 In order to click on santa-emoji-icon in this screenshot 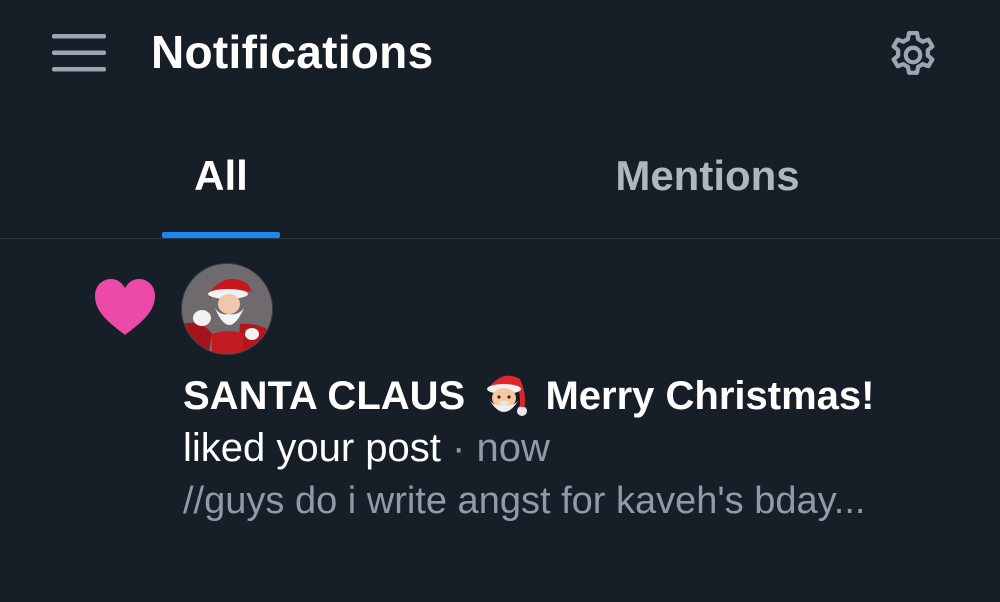, I will do `click(507, 395)`.